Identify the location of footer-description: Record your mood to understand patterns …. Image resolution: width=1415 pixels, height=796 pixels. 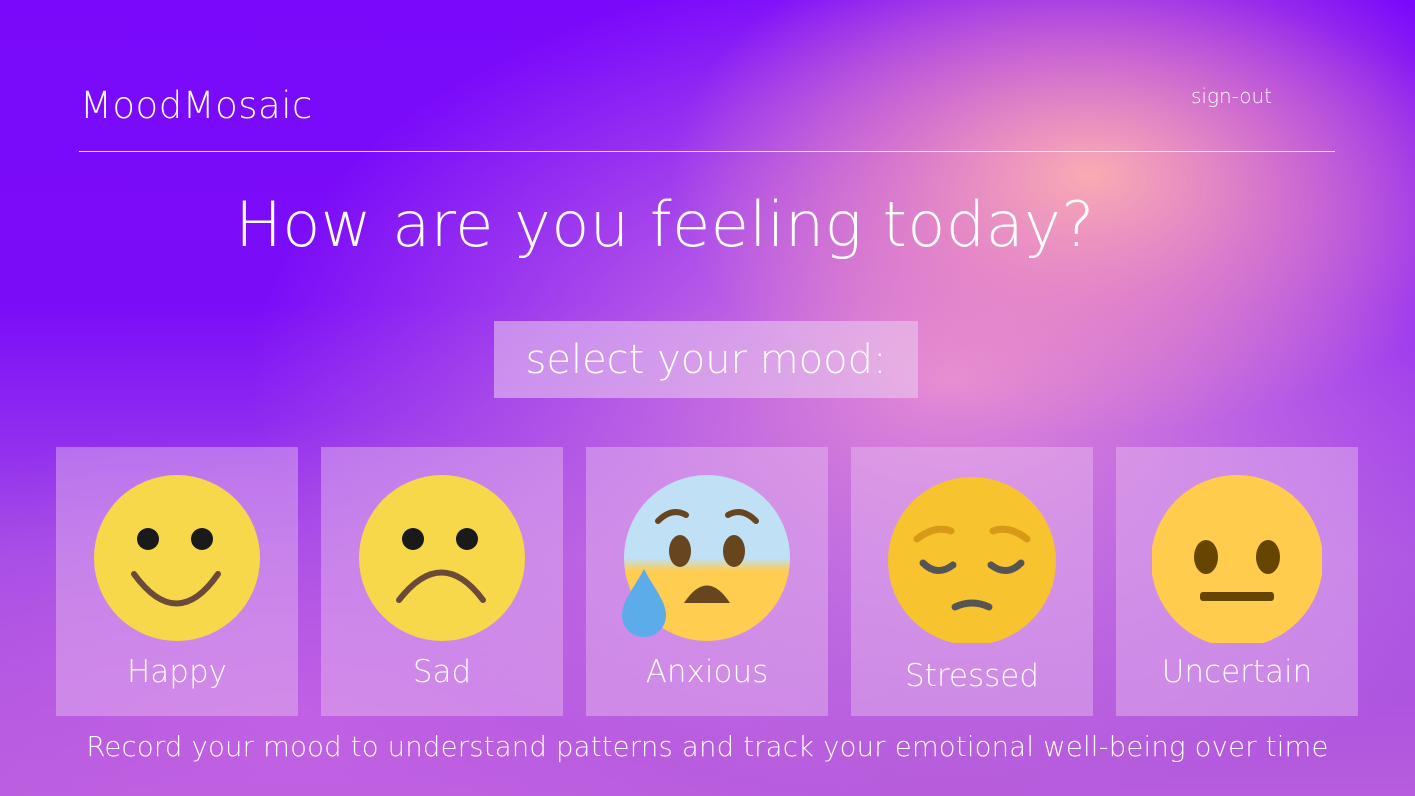
(707, 747).